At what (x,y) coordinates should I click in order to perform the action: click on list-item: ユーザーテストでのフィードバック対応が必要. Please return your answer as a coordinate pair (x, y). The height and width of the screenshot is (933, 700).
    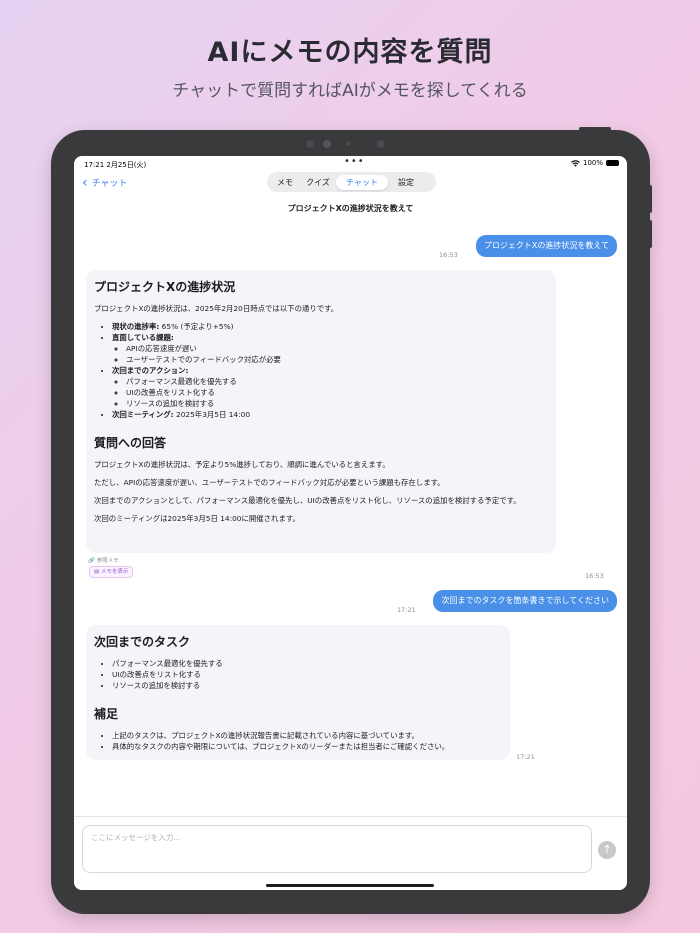
    Looking at the image, I should click on (337, 359).